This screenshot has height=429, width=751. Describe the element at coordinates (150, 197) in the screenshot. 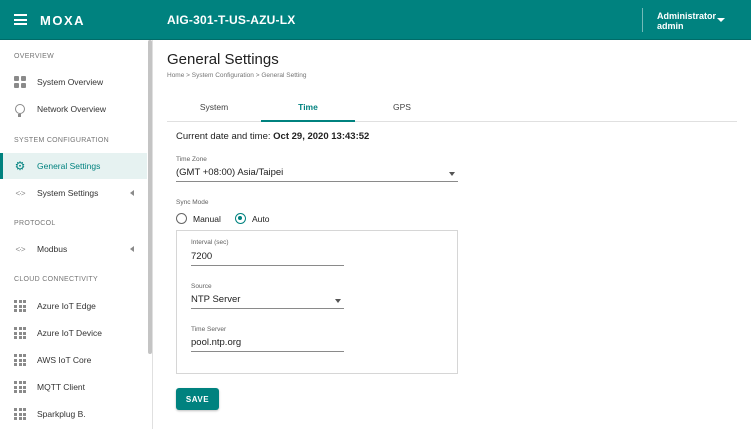

I see `sidebar-scrollbar` at that location.